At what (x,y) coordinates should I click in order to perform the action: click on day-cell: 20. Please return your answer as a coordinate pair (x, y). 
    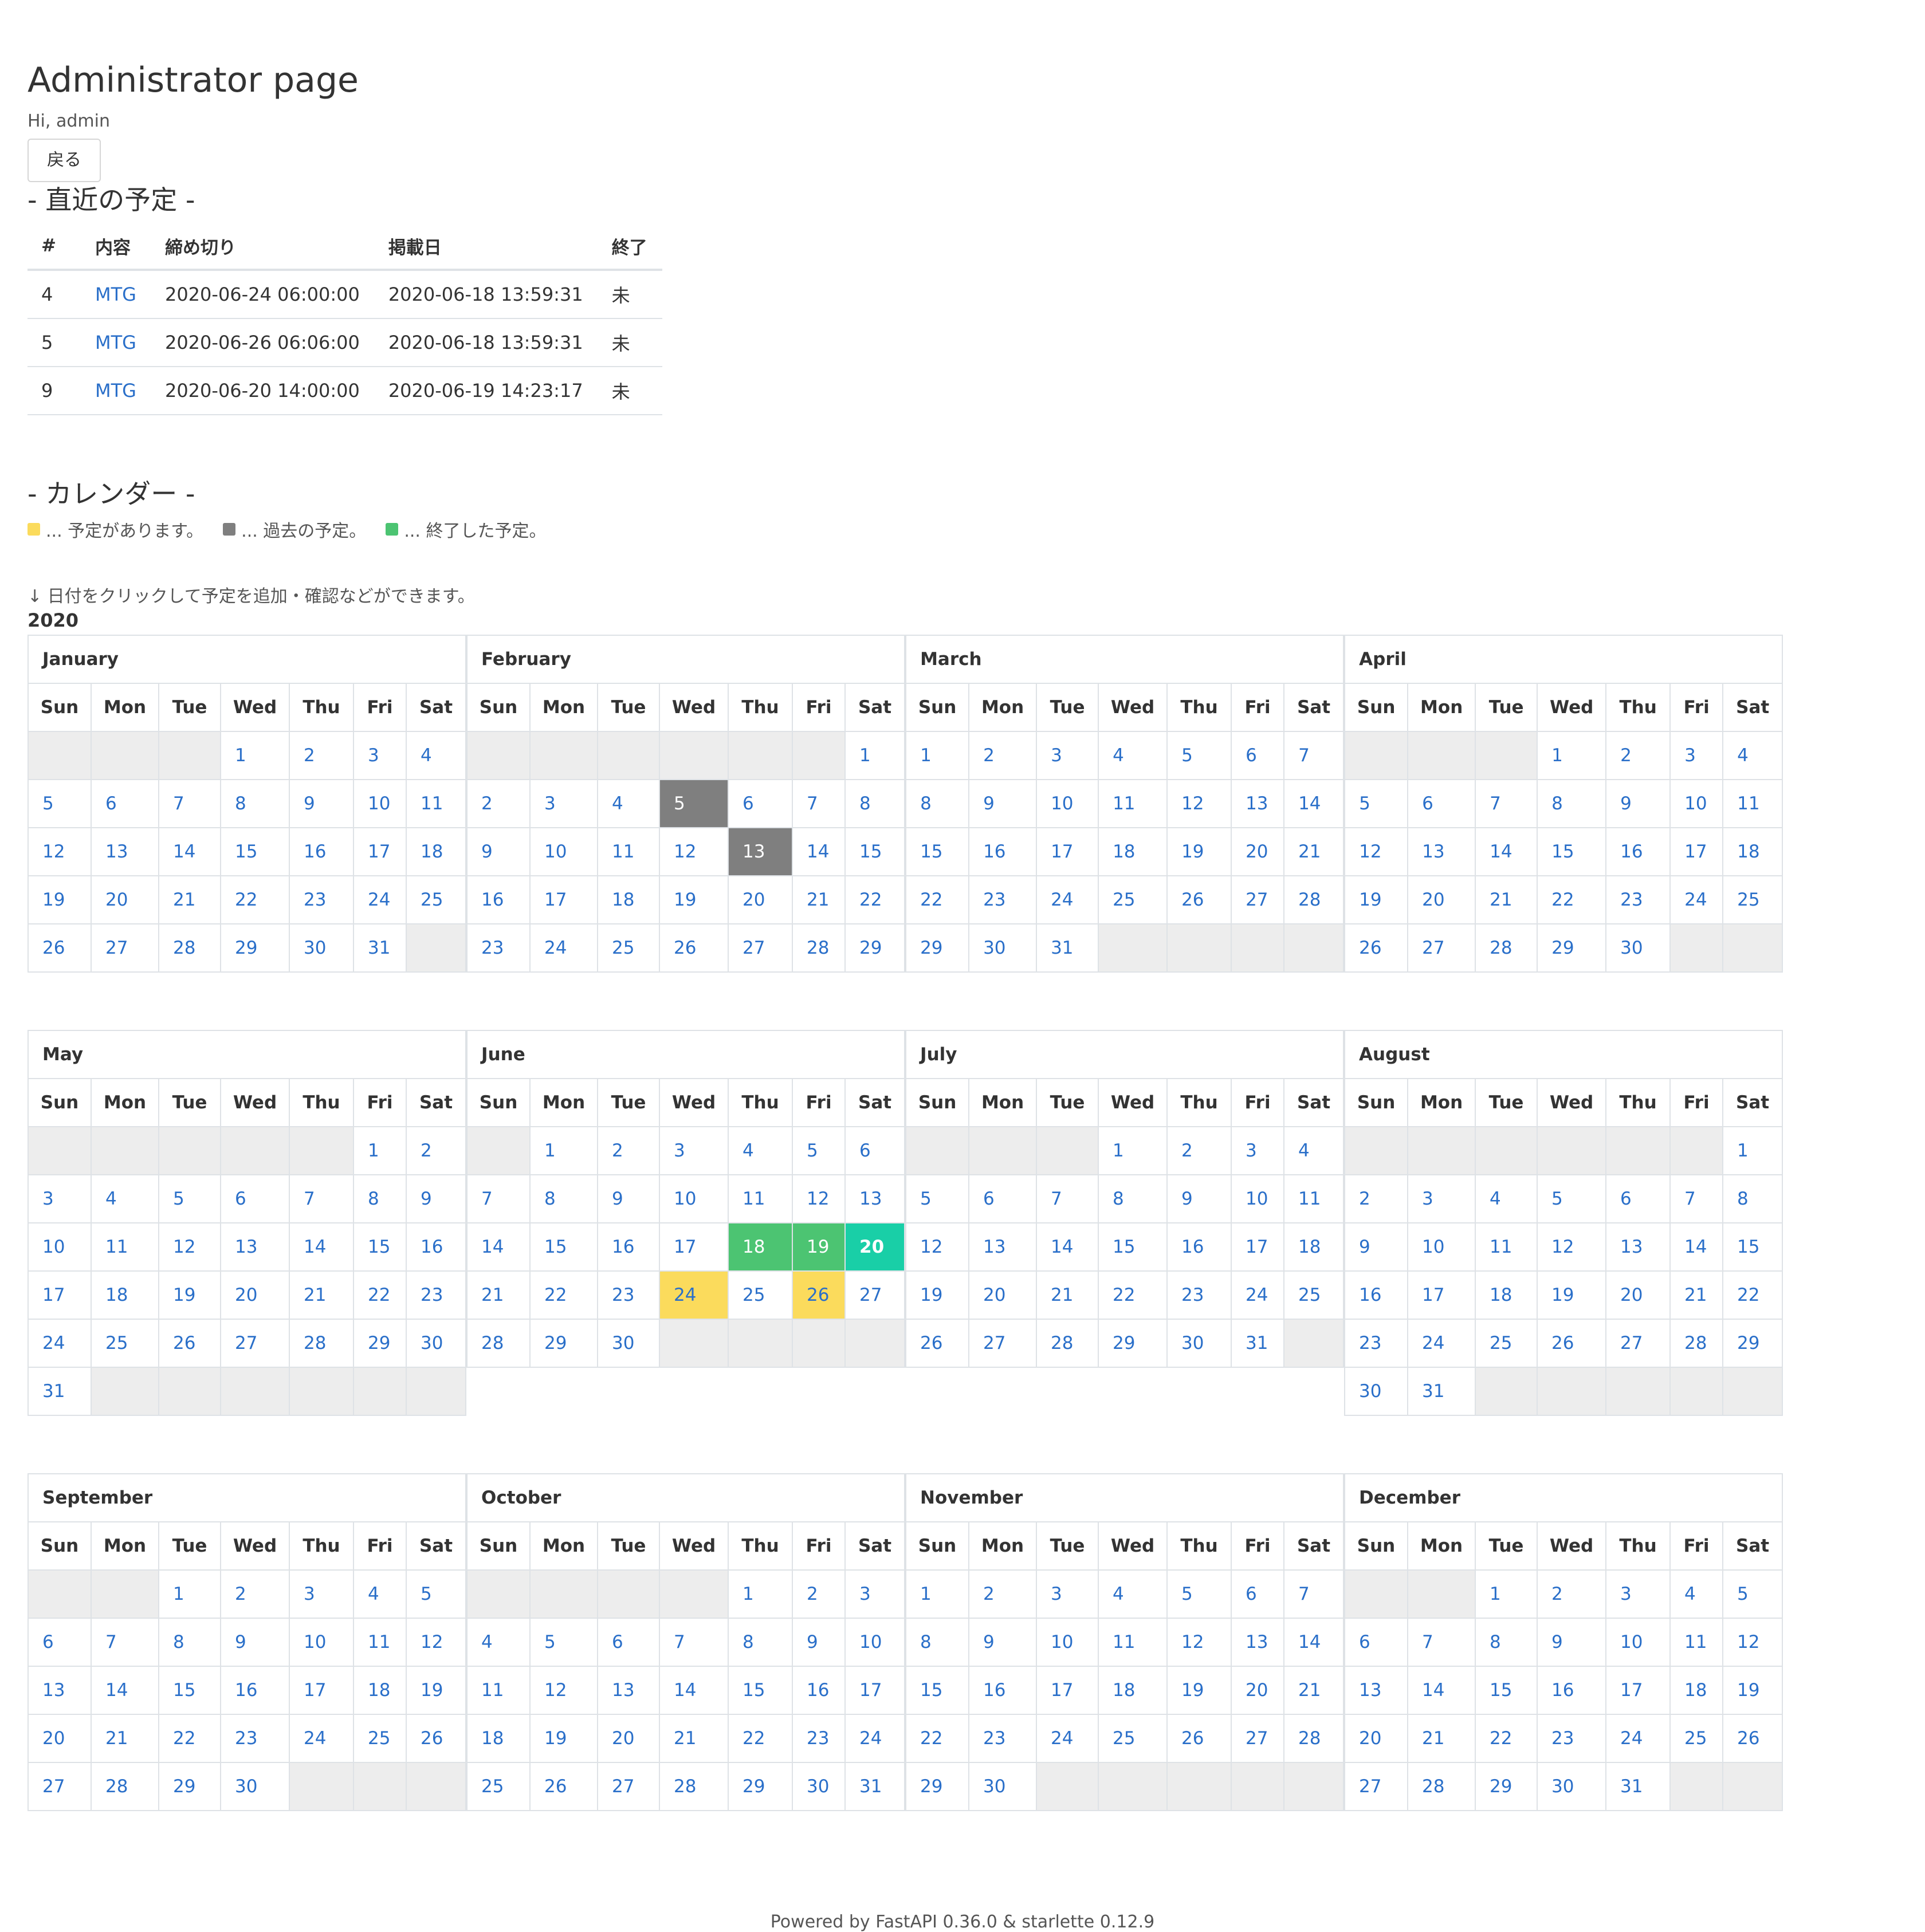
    Looking at the image, I should click on (1441, 900).